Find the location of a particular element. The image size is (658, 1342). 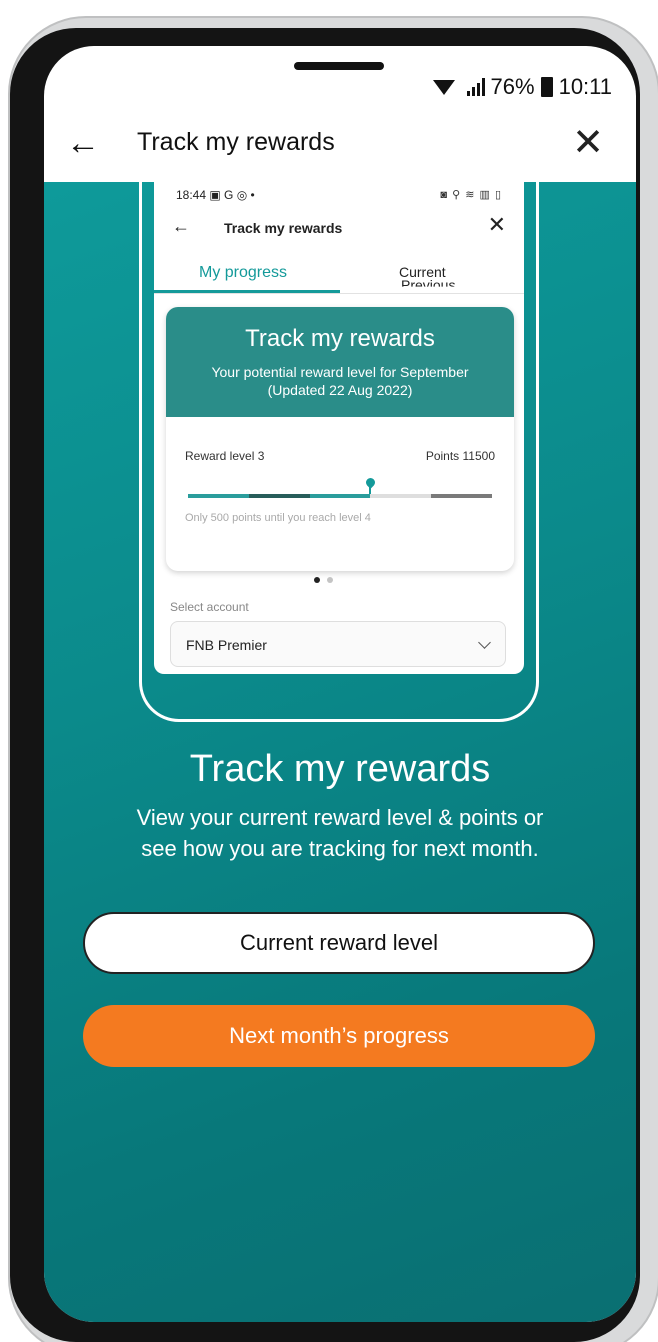

preview-progress-track is located at coordinates (340, 496).